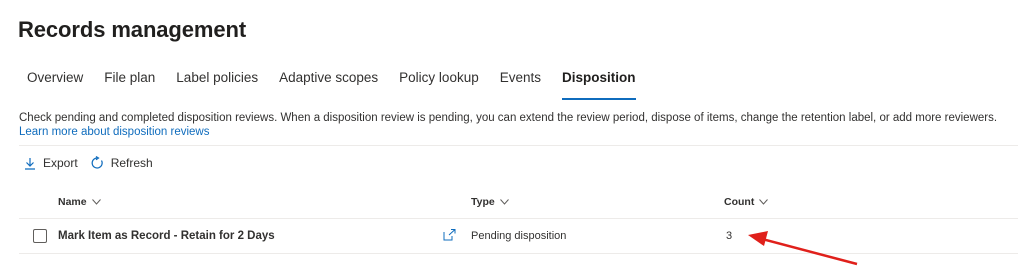 The width and height of the screenshot is (1018, 278). I want to click on tab-label-policies: Label policies, so click(217, 85).